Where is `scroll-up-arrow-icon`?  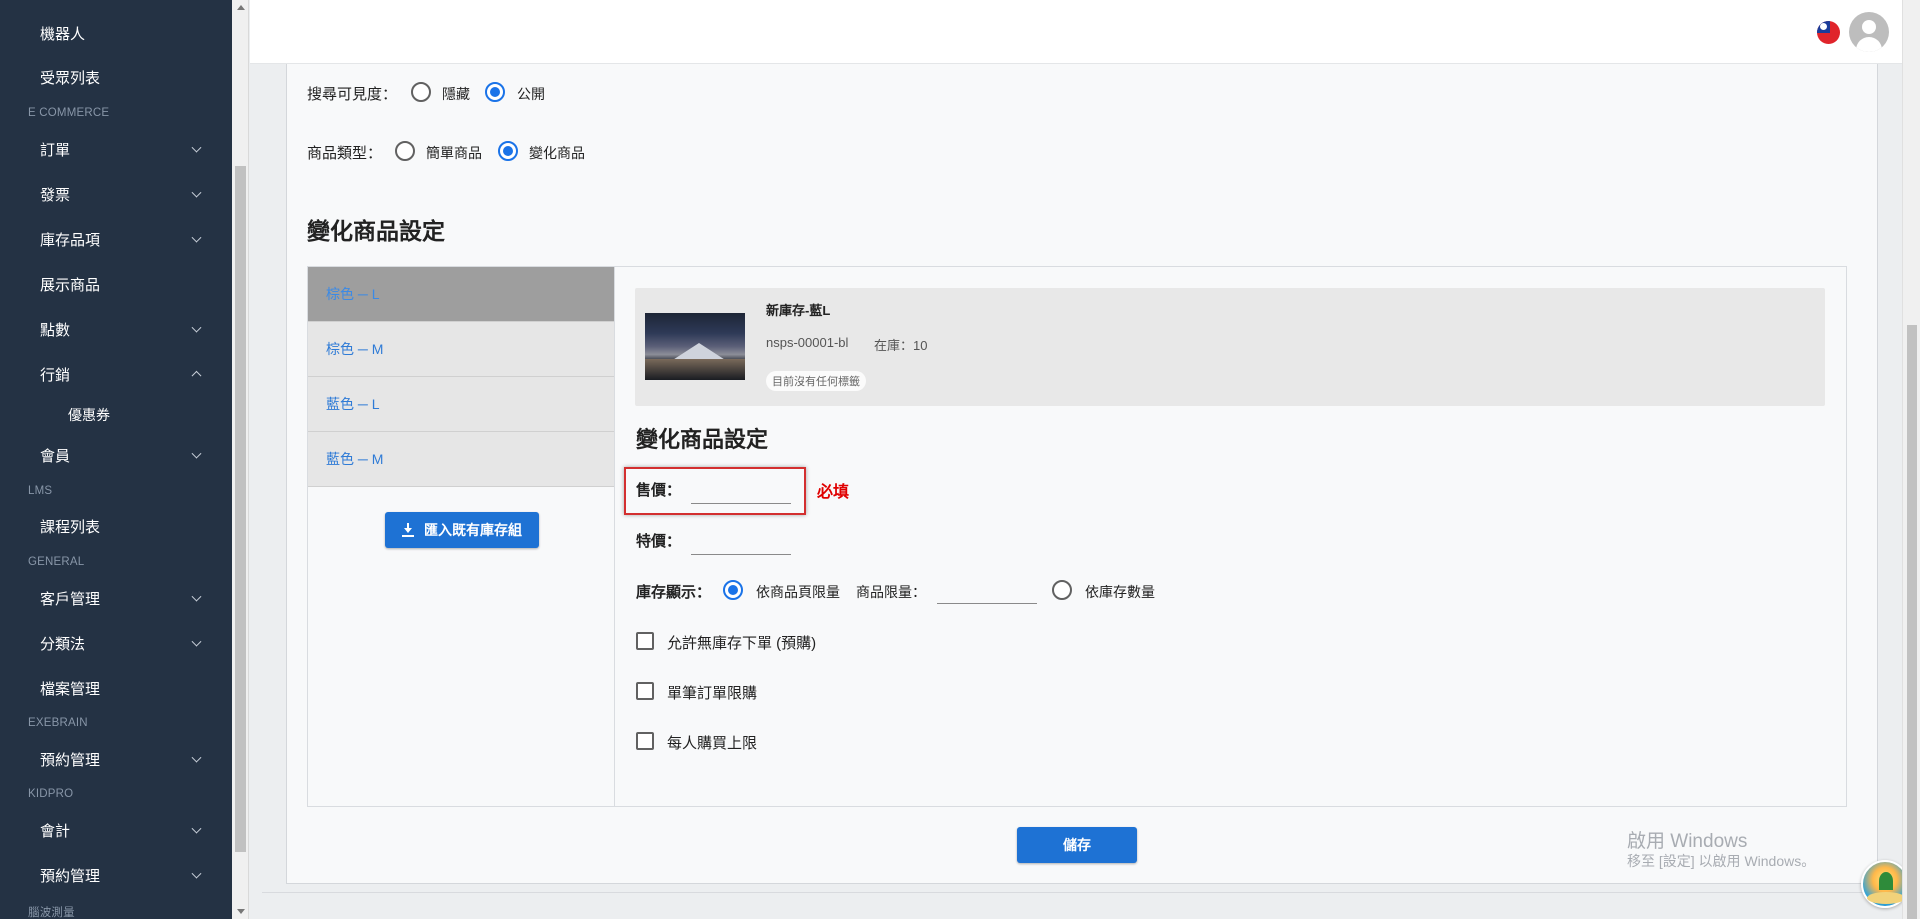 scroll-up-arrow-icon is located at coordinates (241, 7).